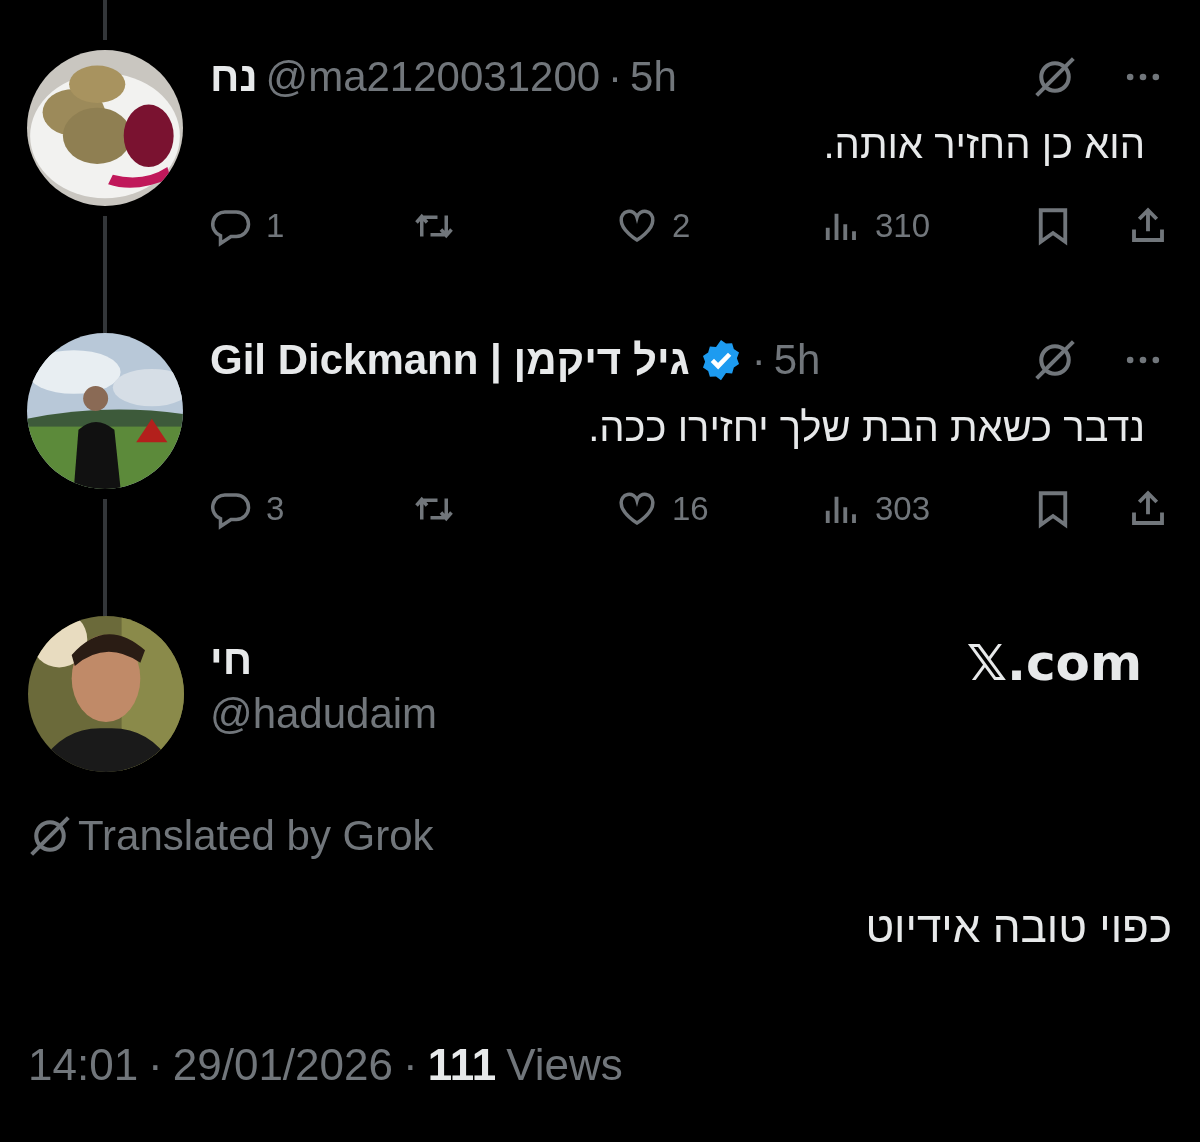 The image size is (1200, 1142). What do you see at coordinates (324, 660) in the screenshot?
I see `display-name: חי` at bounding box center [324, 660].